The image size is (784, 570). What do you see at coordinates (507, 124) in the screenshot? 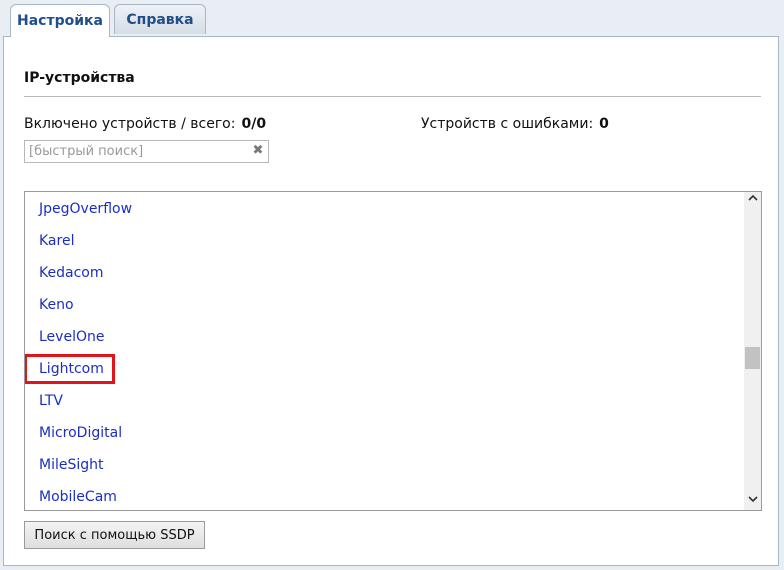
I see `error-devices-label: Устройств с ошибками:` at bounding box center [507, 124].